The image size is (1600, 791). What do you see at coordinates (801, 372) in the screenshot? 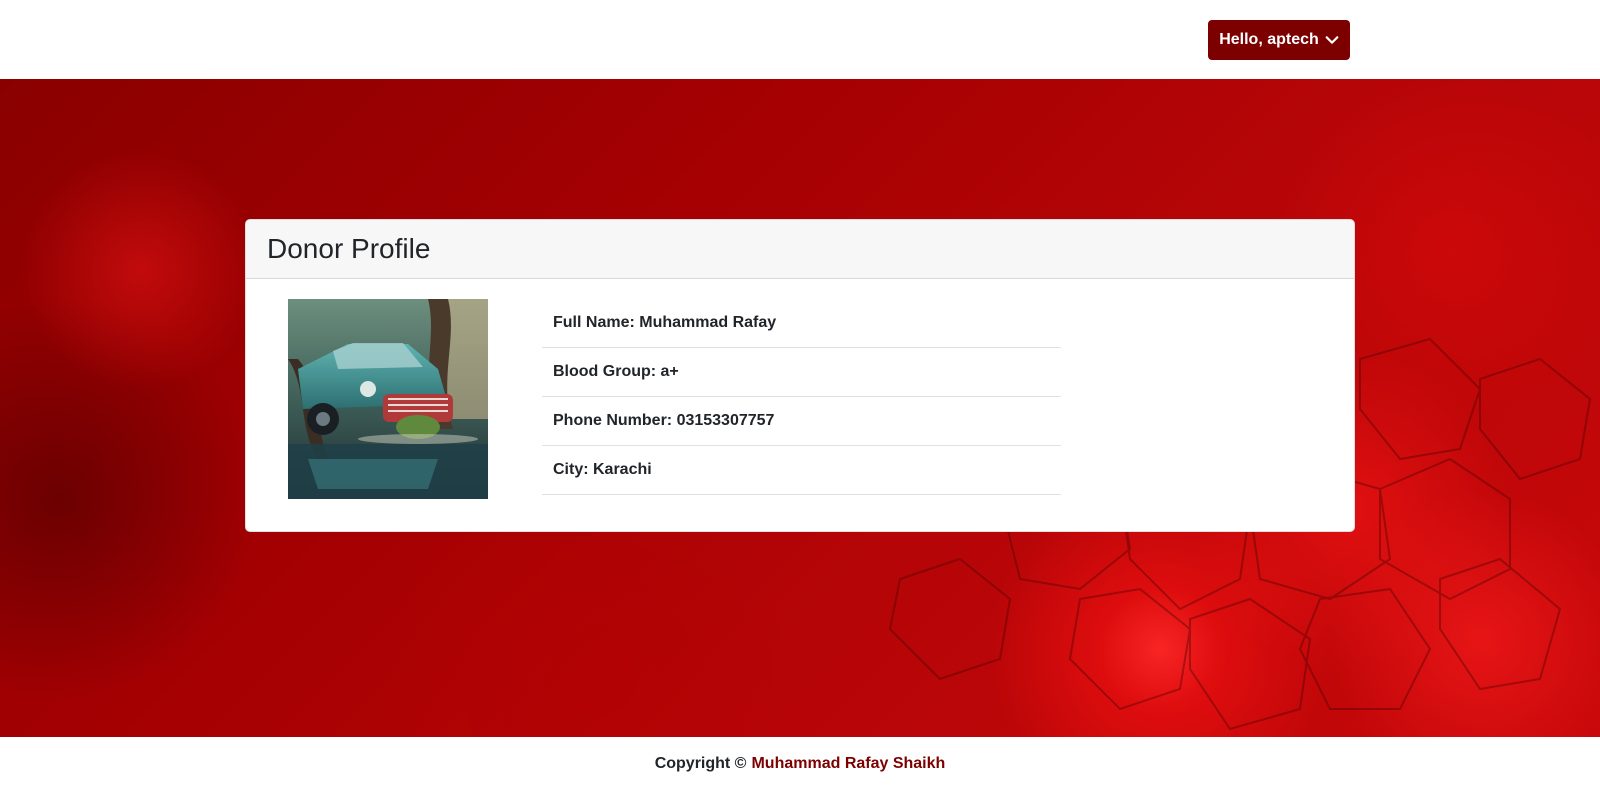
I see `blood-group-item: Blood Group: a+` at bounding box center [801, 372].